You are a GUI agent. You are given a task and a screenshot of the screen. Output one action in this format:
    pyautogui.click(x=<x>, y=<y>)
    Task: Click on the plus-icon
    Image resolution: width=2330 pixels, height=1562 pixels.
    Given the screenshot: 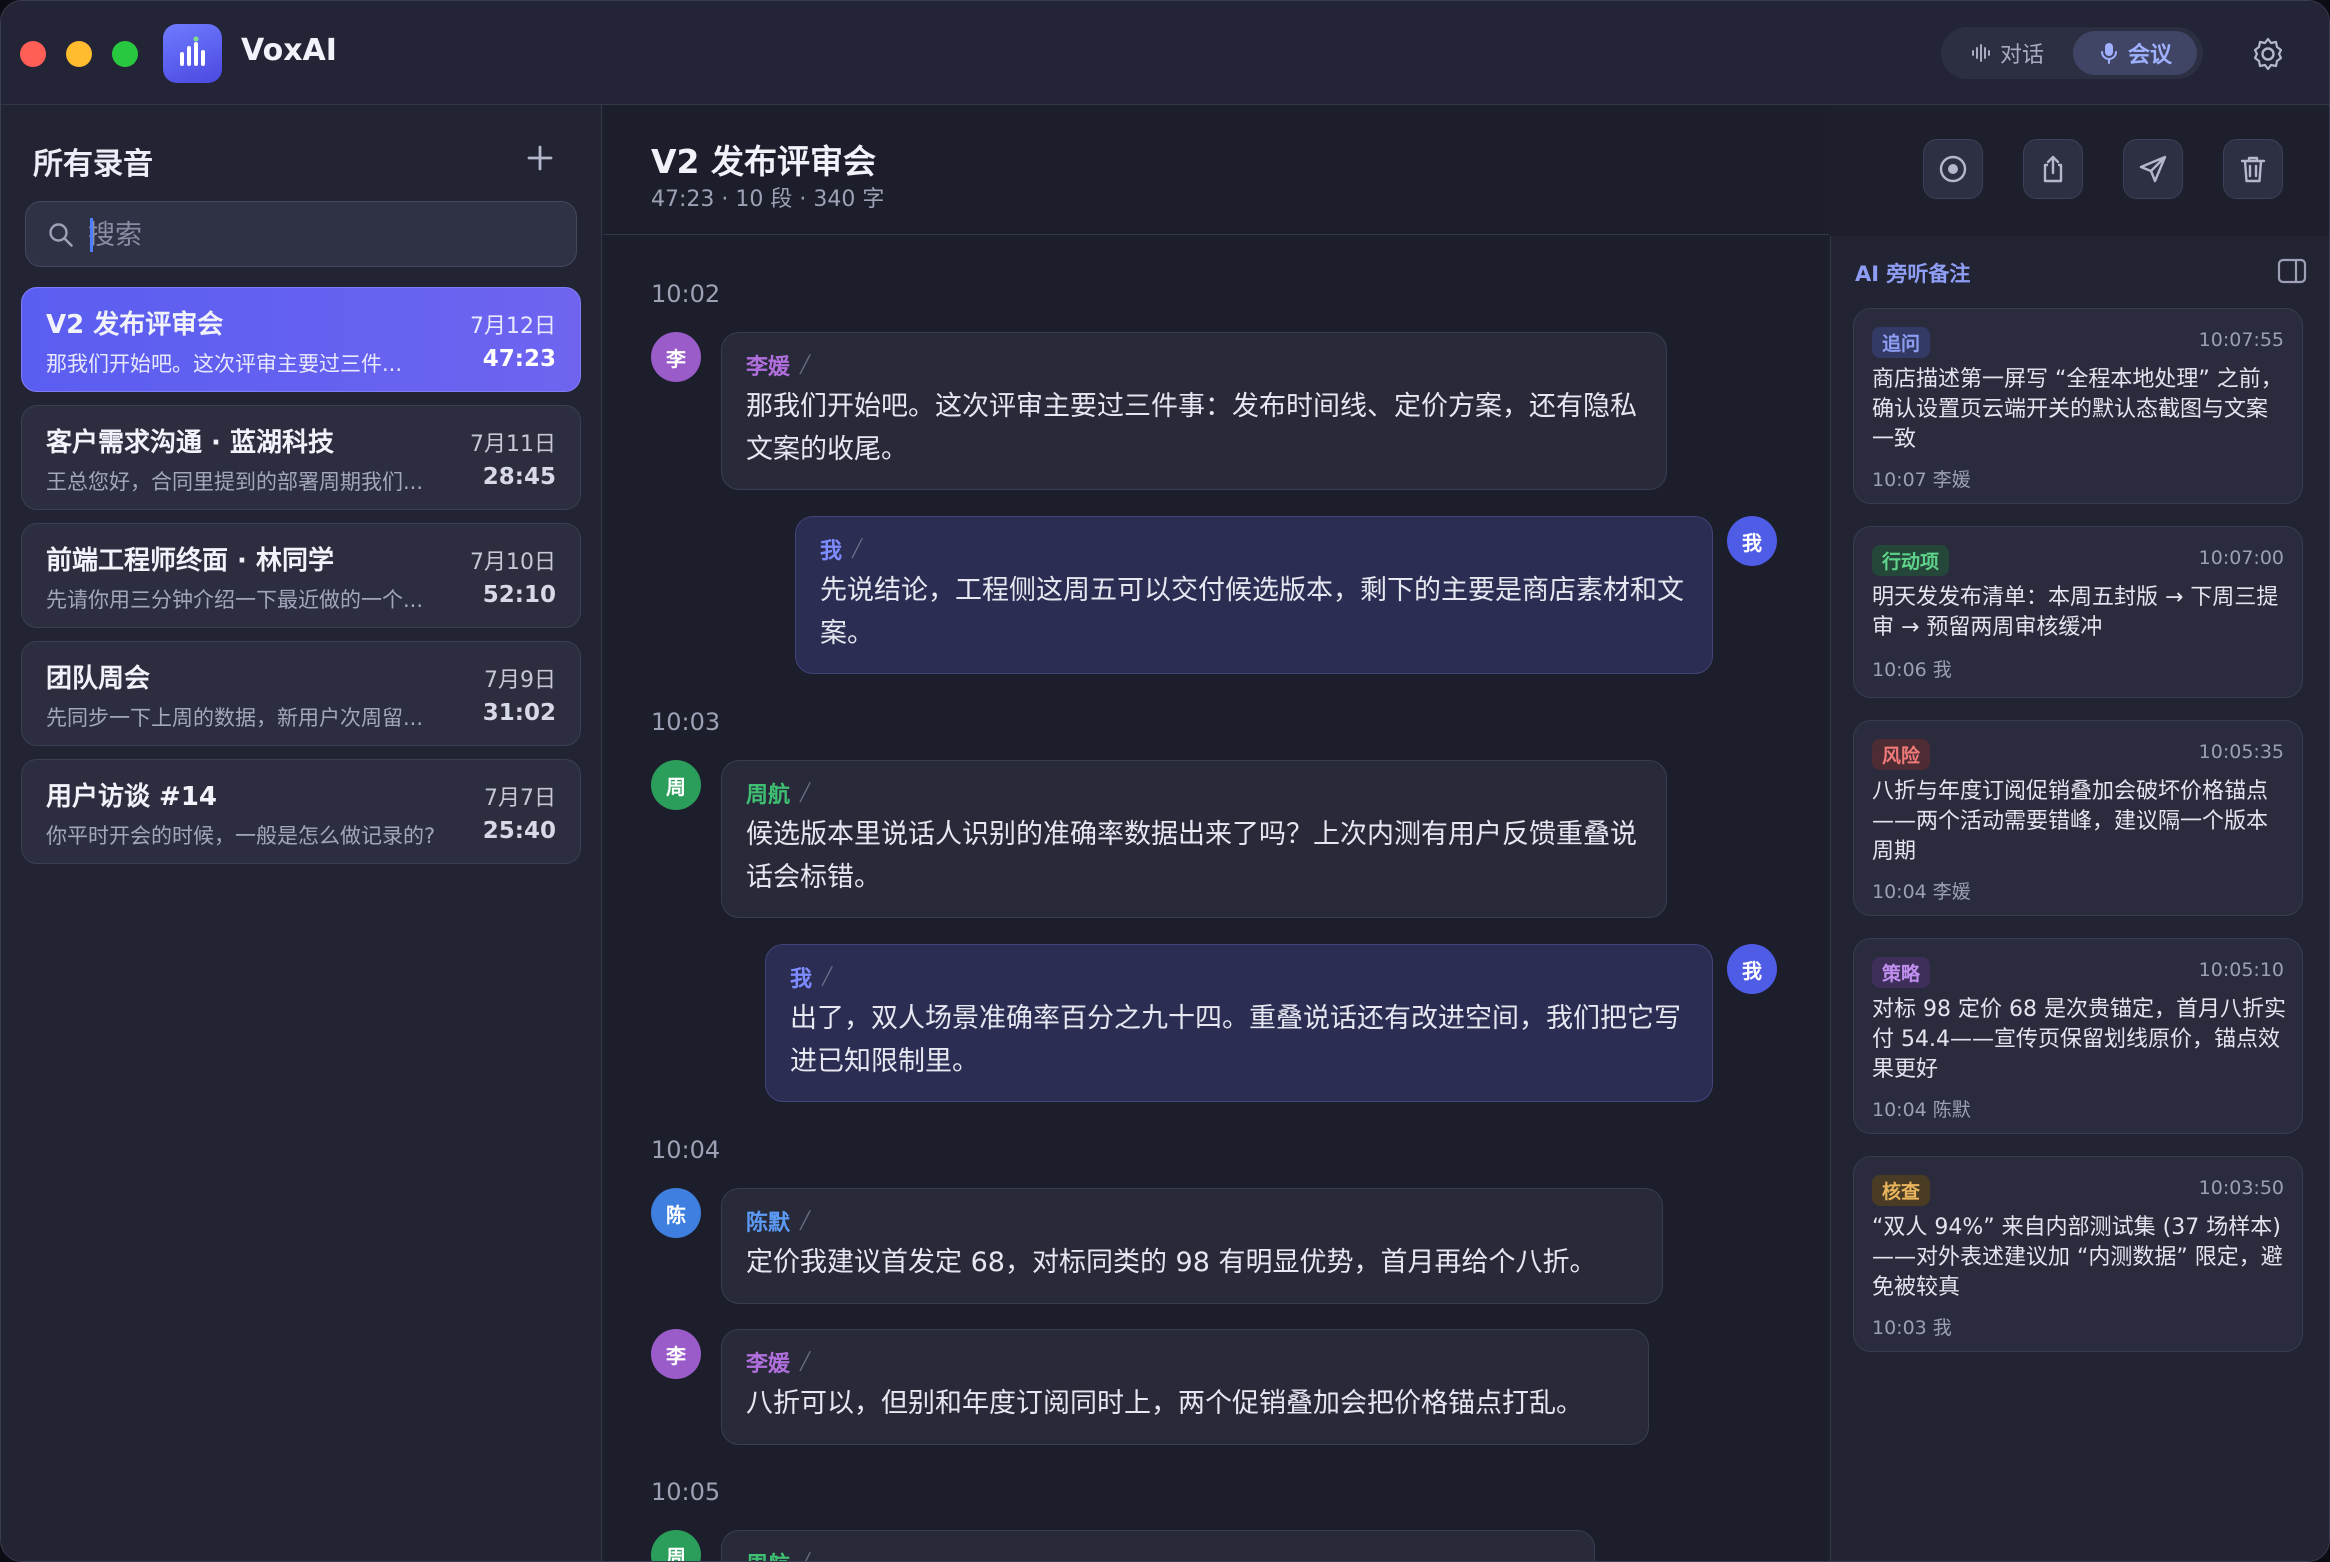 What is the action you would take?
    pyautogui.click(x=540, y=158)
    